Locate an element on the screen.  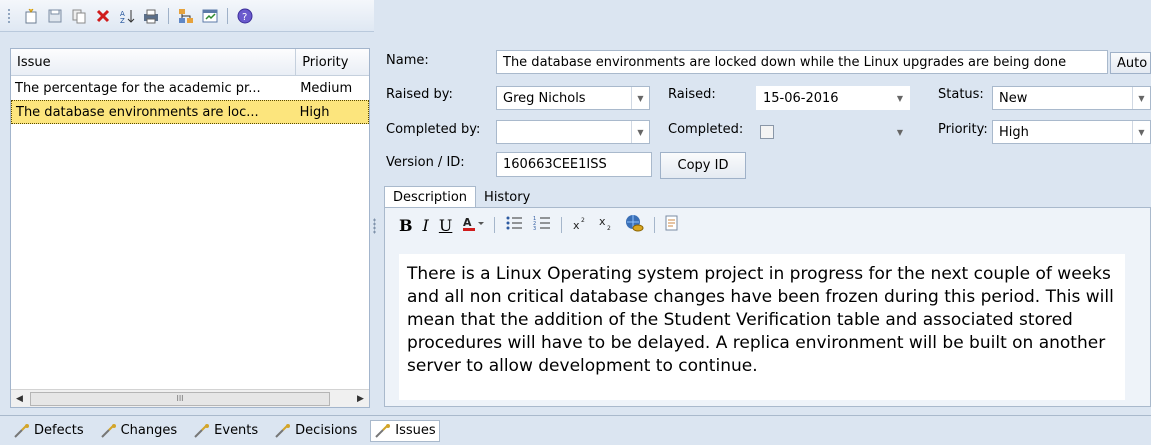
status-select: New ▼ is located at coordinates (1071, 98).